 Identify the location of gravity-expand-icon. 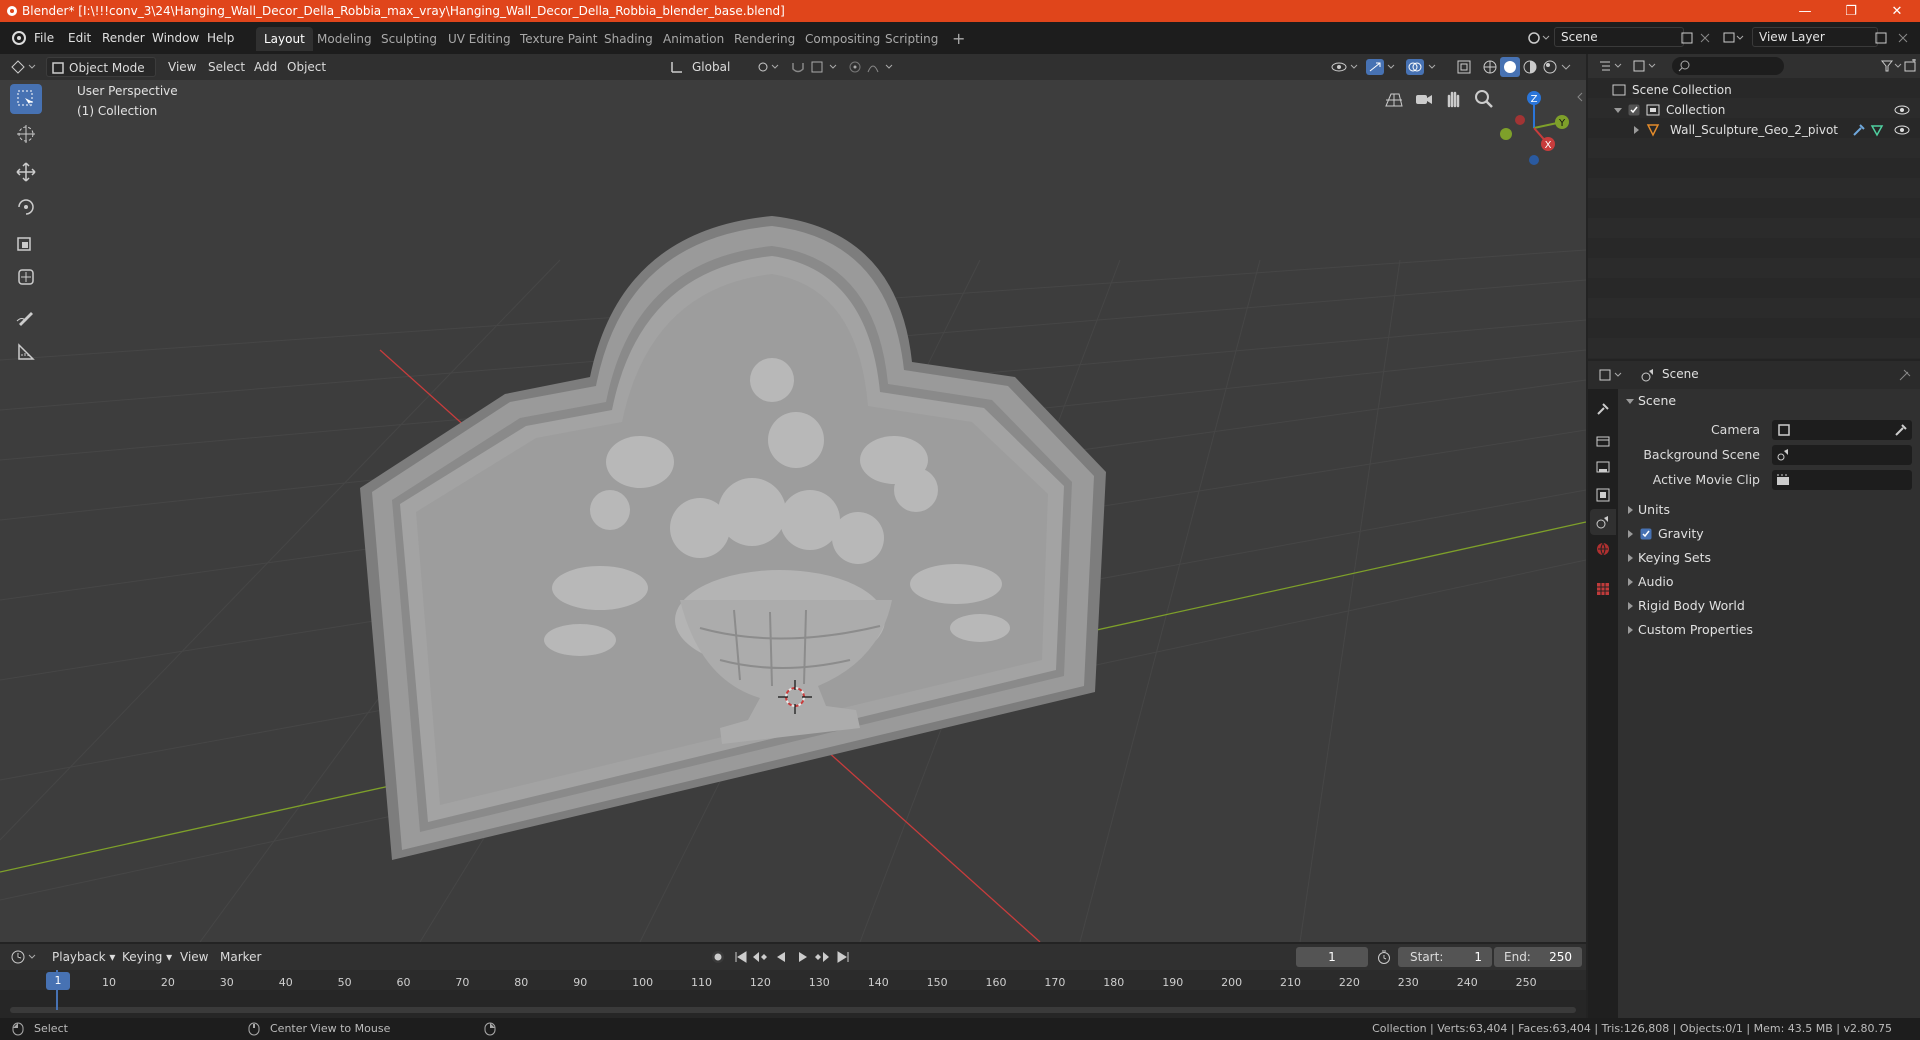
(1630, 534).